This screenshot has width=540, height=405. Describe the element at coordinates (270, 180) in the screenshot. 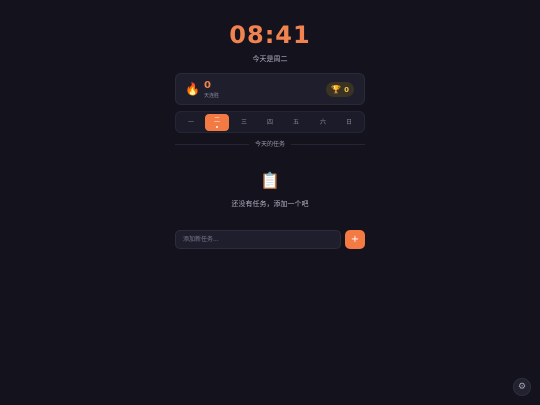

I see `clipboard-icon: 📋` at that location.